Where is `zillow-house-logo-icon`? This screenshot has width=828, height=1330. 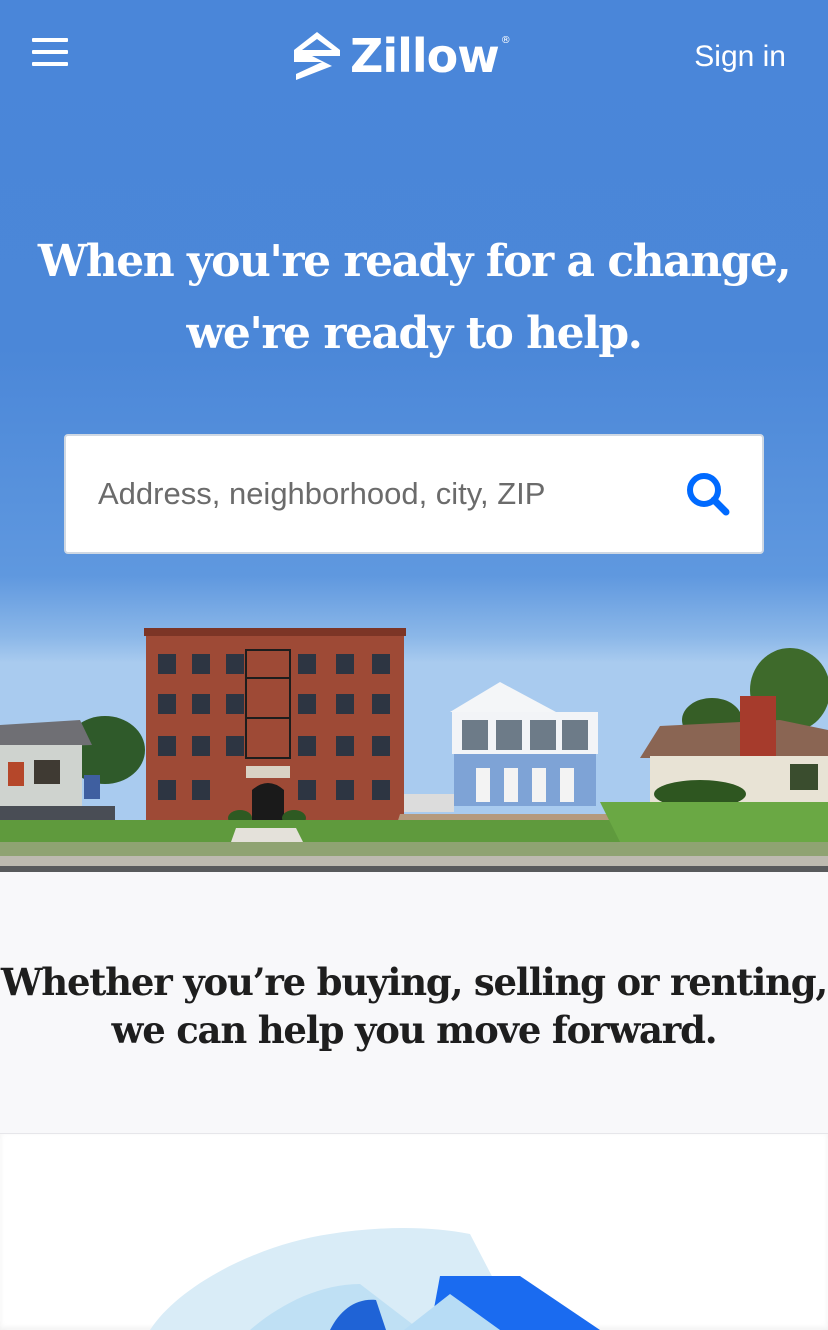 zillow-house-logo-icon is located at coordinates (317, 56).